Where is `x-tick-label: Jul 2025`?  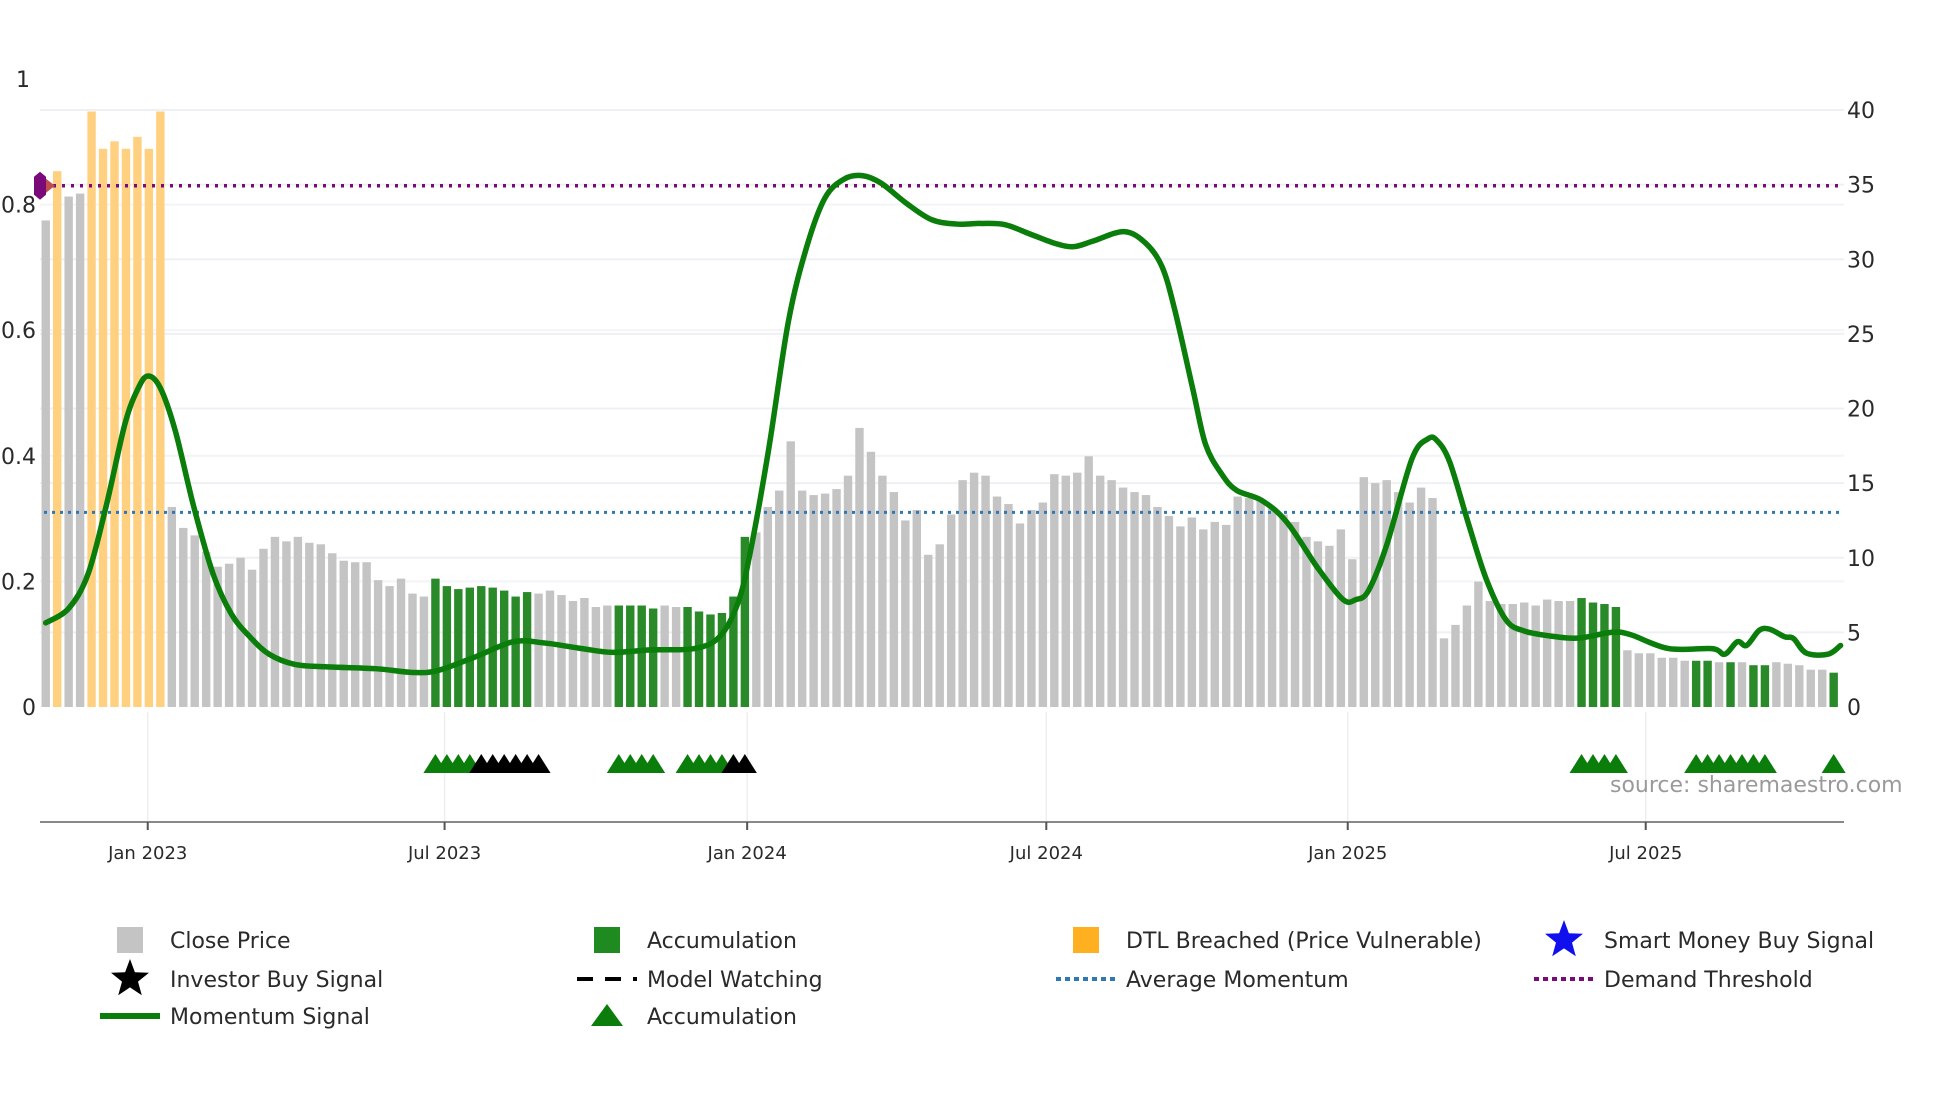 x-tick-label: Jul 2025 is located at coordinates (1645, 853).